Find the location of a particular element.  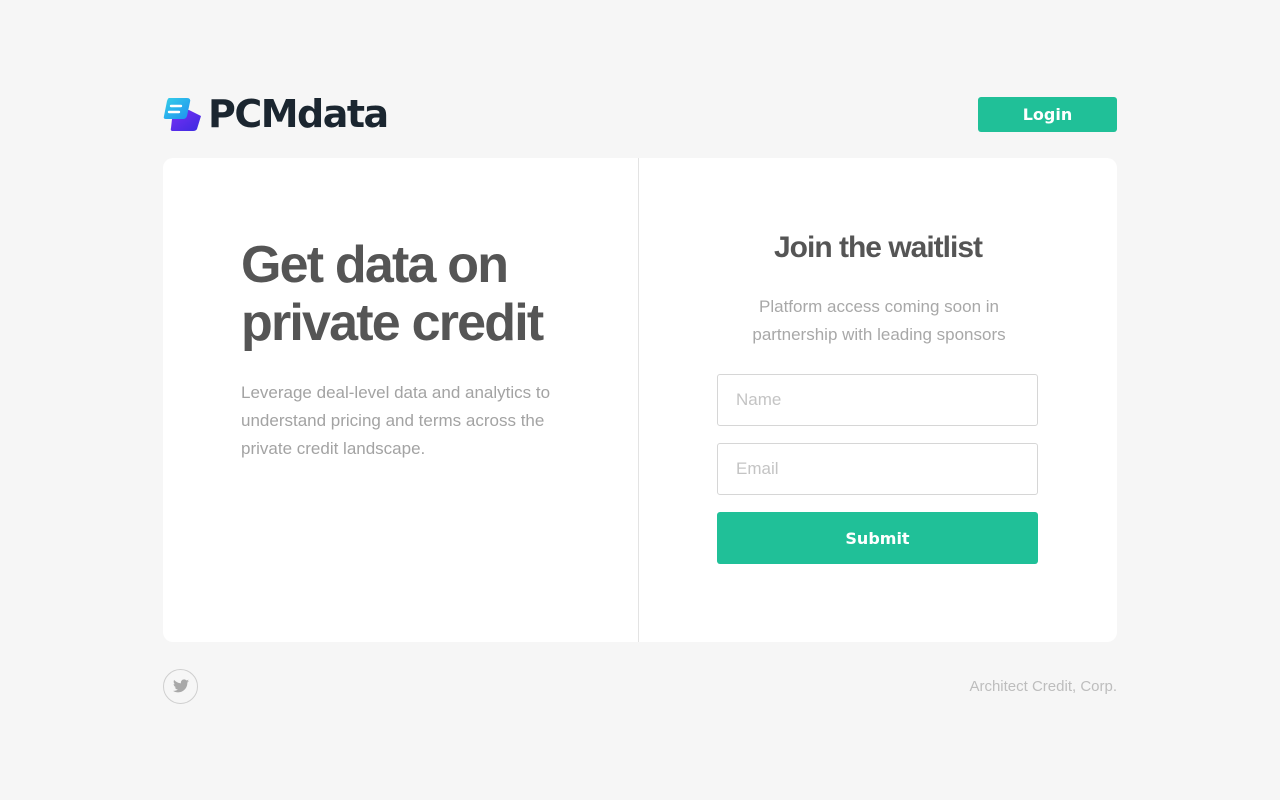

logo-mark-icon is located at coordinates (182, 114).